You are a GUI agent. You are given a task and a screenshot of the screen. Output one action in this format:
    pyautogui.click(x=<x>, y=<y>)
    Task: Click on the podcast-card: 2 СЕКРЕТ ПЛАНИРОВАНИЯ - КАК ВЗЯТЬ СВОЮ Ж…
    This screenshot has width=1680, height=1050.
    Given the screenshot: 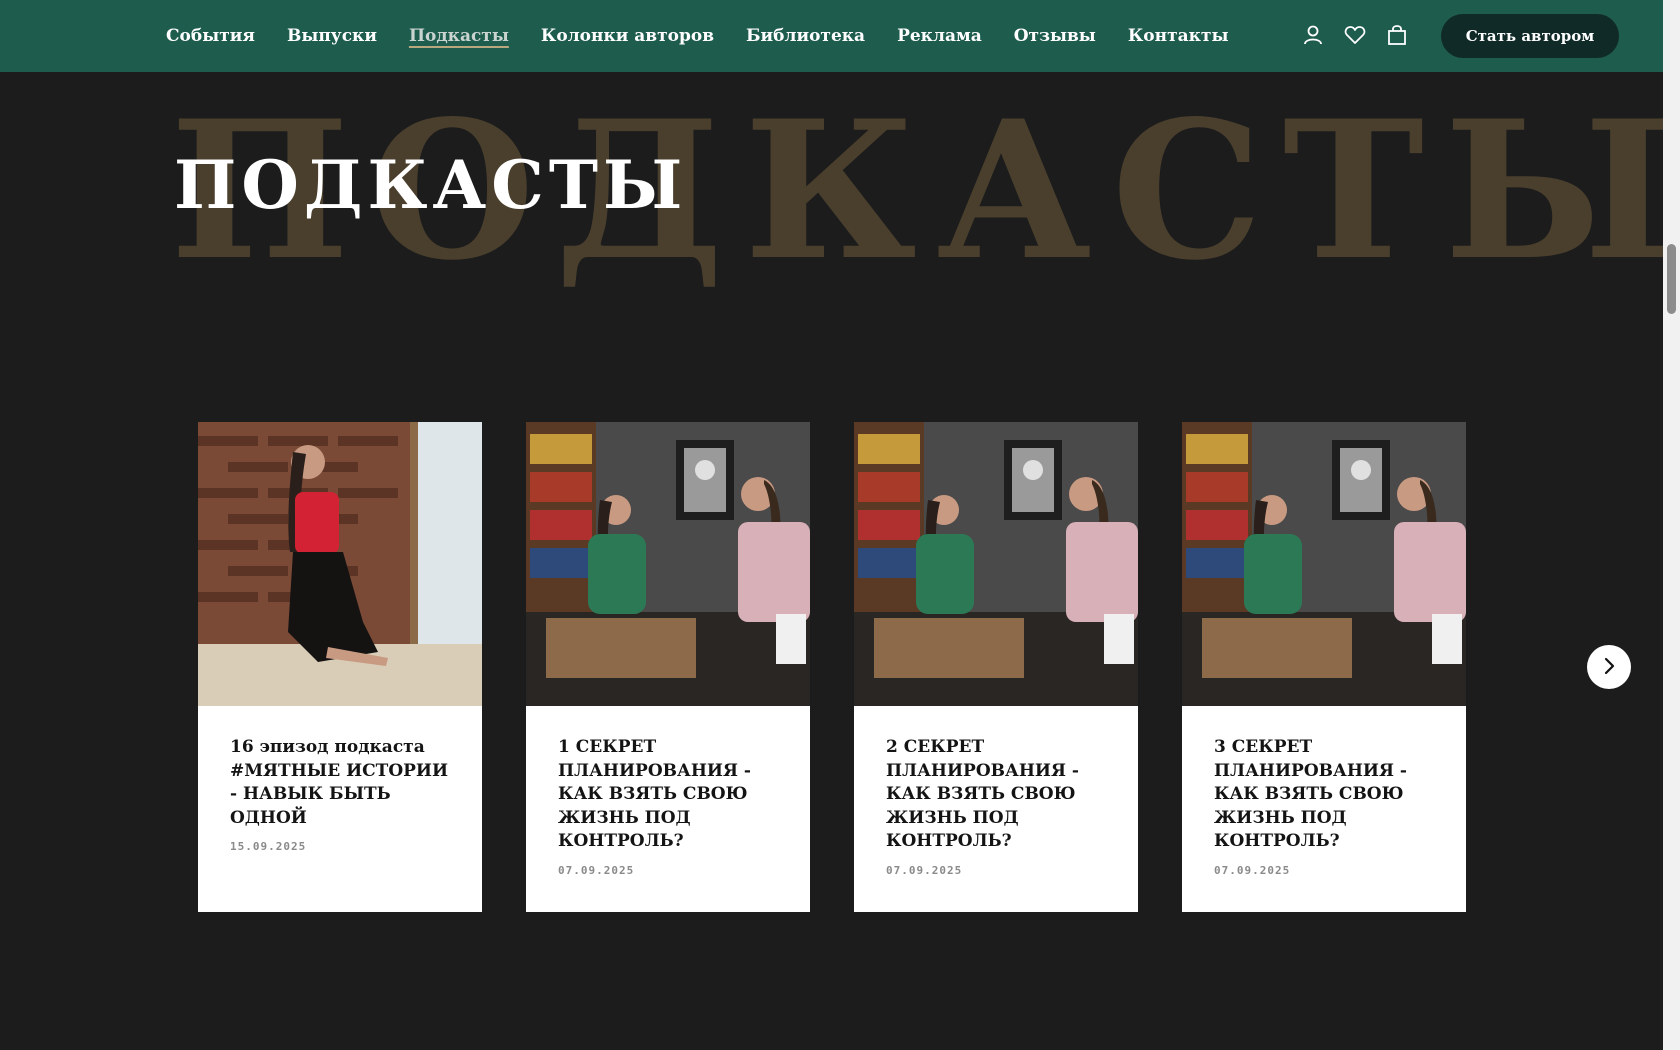 What is the action you would take?
    pyautogui.click(x=996, y=667)
    